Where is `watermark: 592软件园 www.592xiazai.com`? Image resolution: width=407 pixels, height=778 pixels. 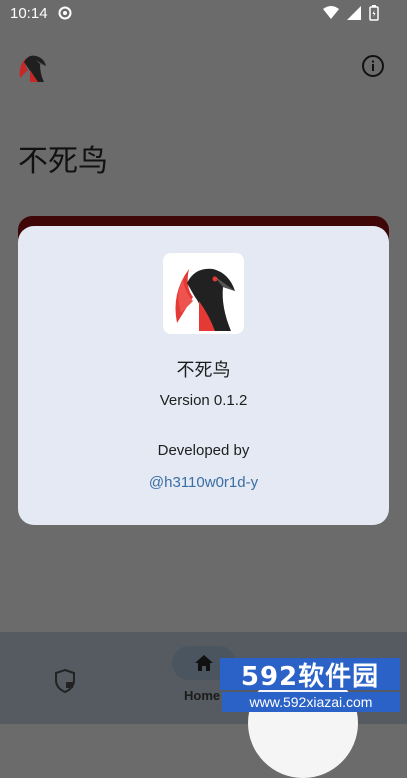
watermark: 592软件园 www.592xiazai.com is located at coordinates (313, 709).